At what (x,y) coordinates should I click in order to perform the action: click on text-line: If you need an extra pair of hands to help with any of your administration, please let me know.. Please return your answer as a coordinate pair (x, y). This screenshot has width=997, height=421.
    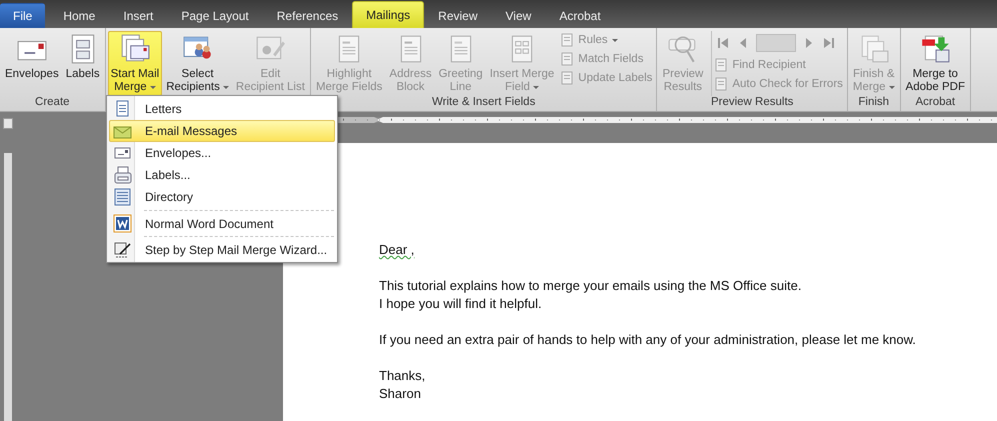
    Looking at the image, I should click on (647, 340).